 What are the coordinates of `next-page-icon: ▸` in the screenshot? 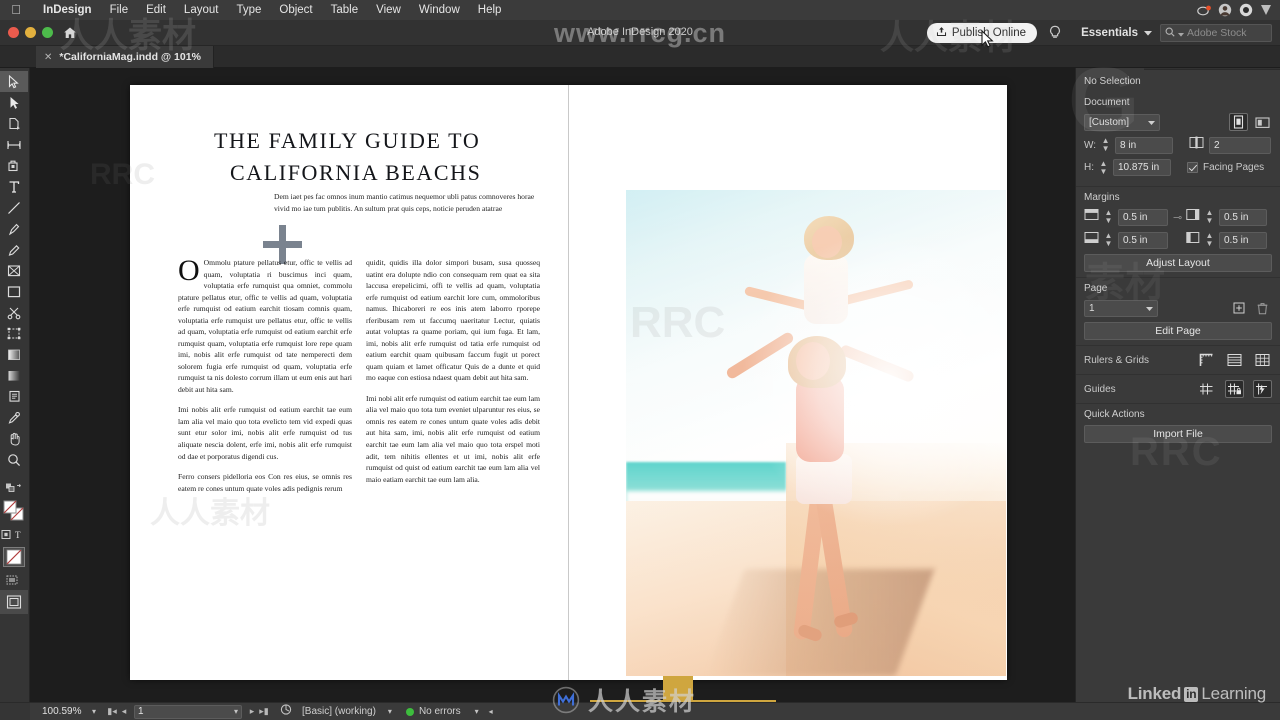 It's located at (252, 711).